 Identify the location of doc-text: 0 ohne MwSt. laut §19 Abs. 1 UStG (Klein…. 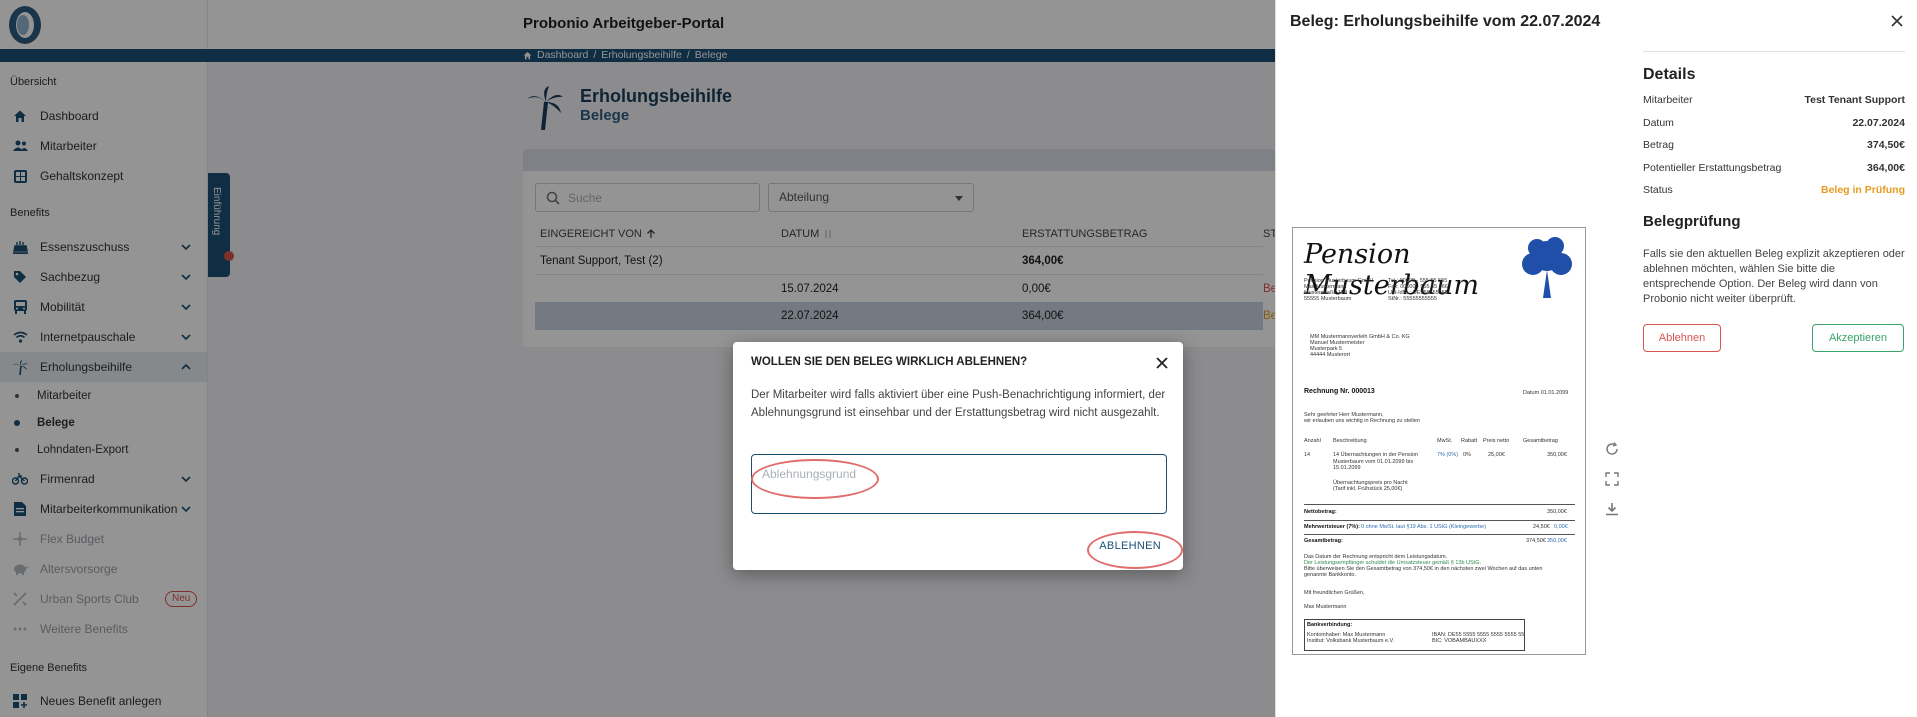
(1424, 527).